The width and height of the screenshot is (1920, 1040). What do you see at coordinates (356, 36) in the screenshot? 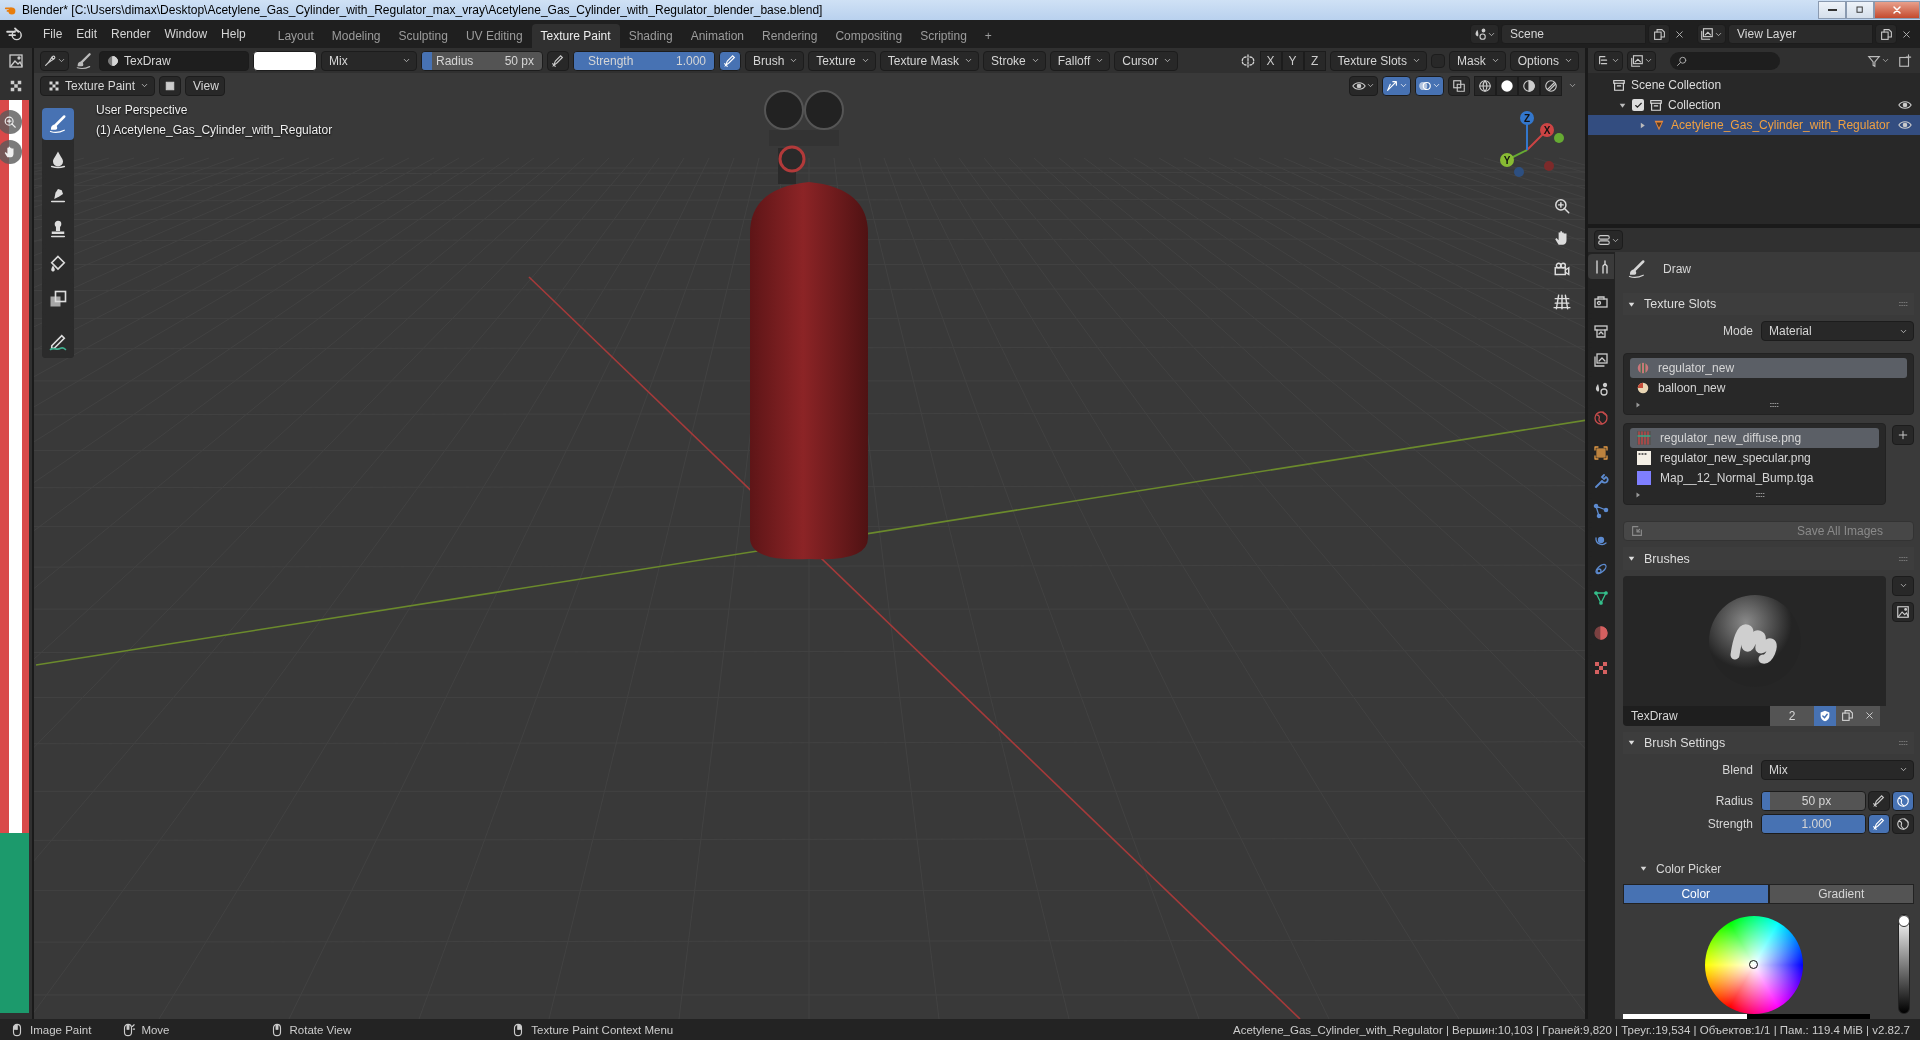
I see `workspace-tab: Modeling` at bounding box center [356, 36].